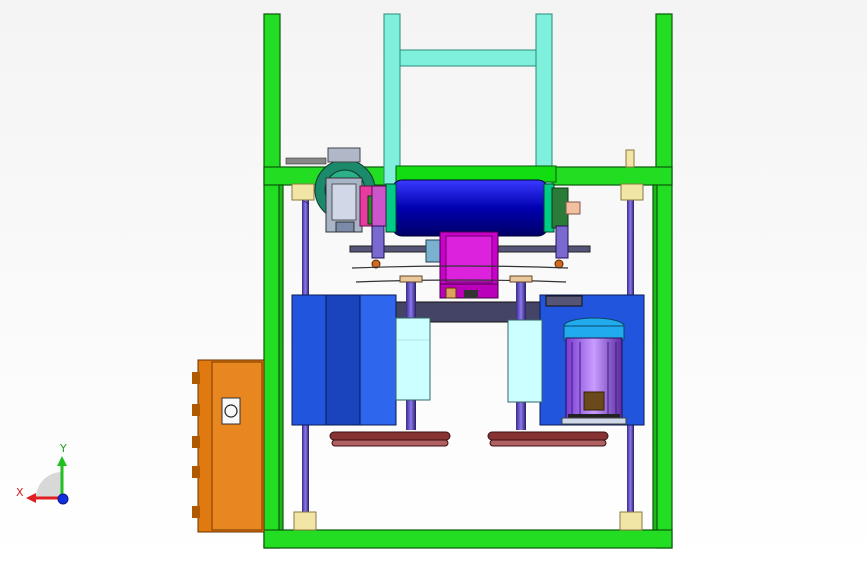  Describe the element at coordinates (379, 206) in the screenshot. I see `bearing-left` at that location.